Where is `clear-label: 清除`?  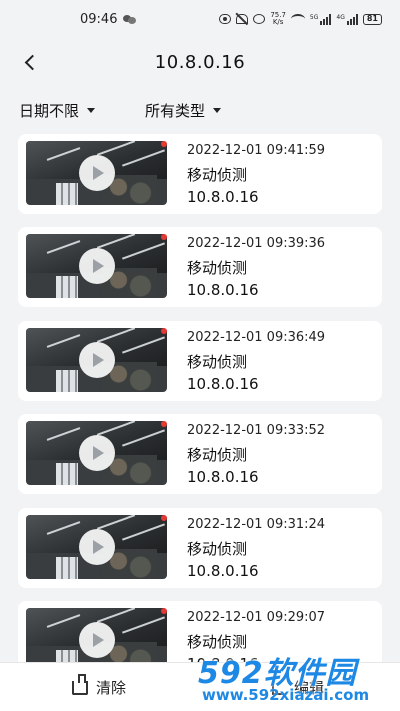
clear-label: 清除 is located at coordinates (111, 688).